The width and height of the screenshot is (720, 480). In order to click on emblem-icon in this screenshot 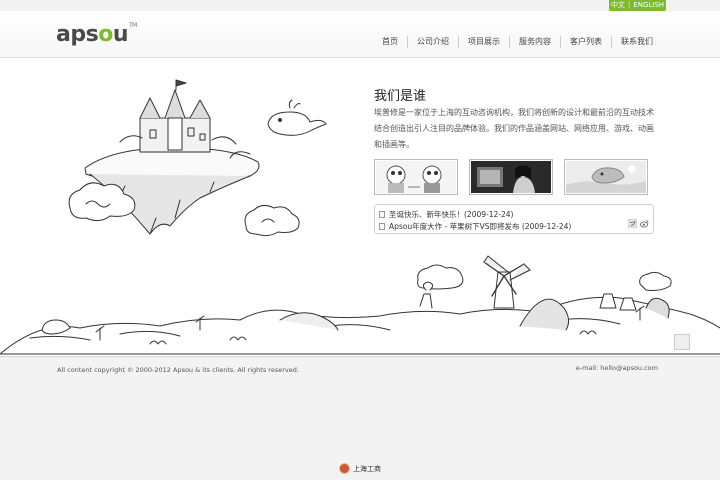, I will do `click(344, 468)`.